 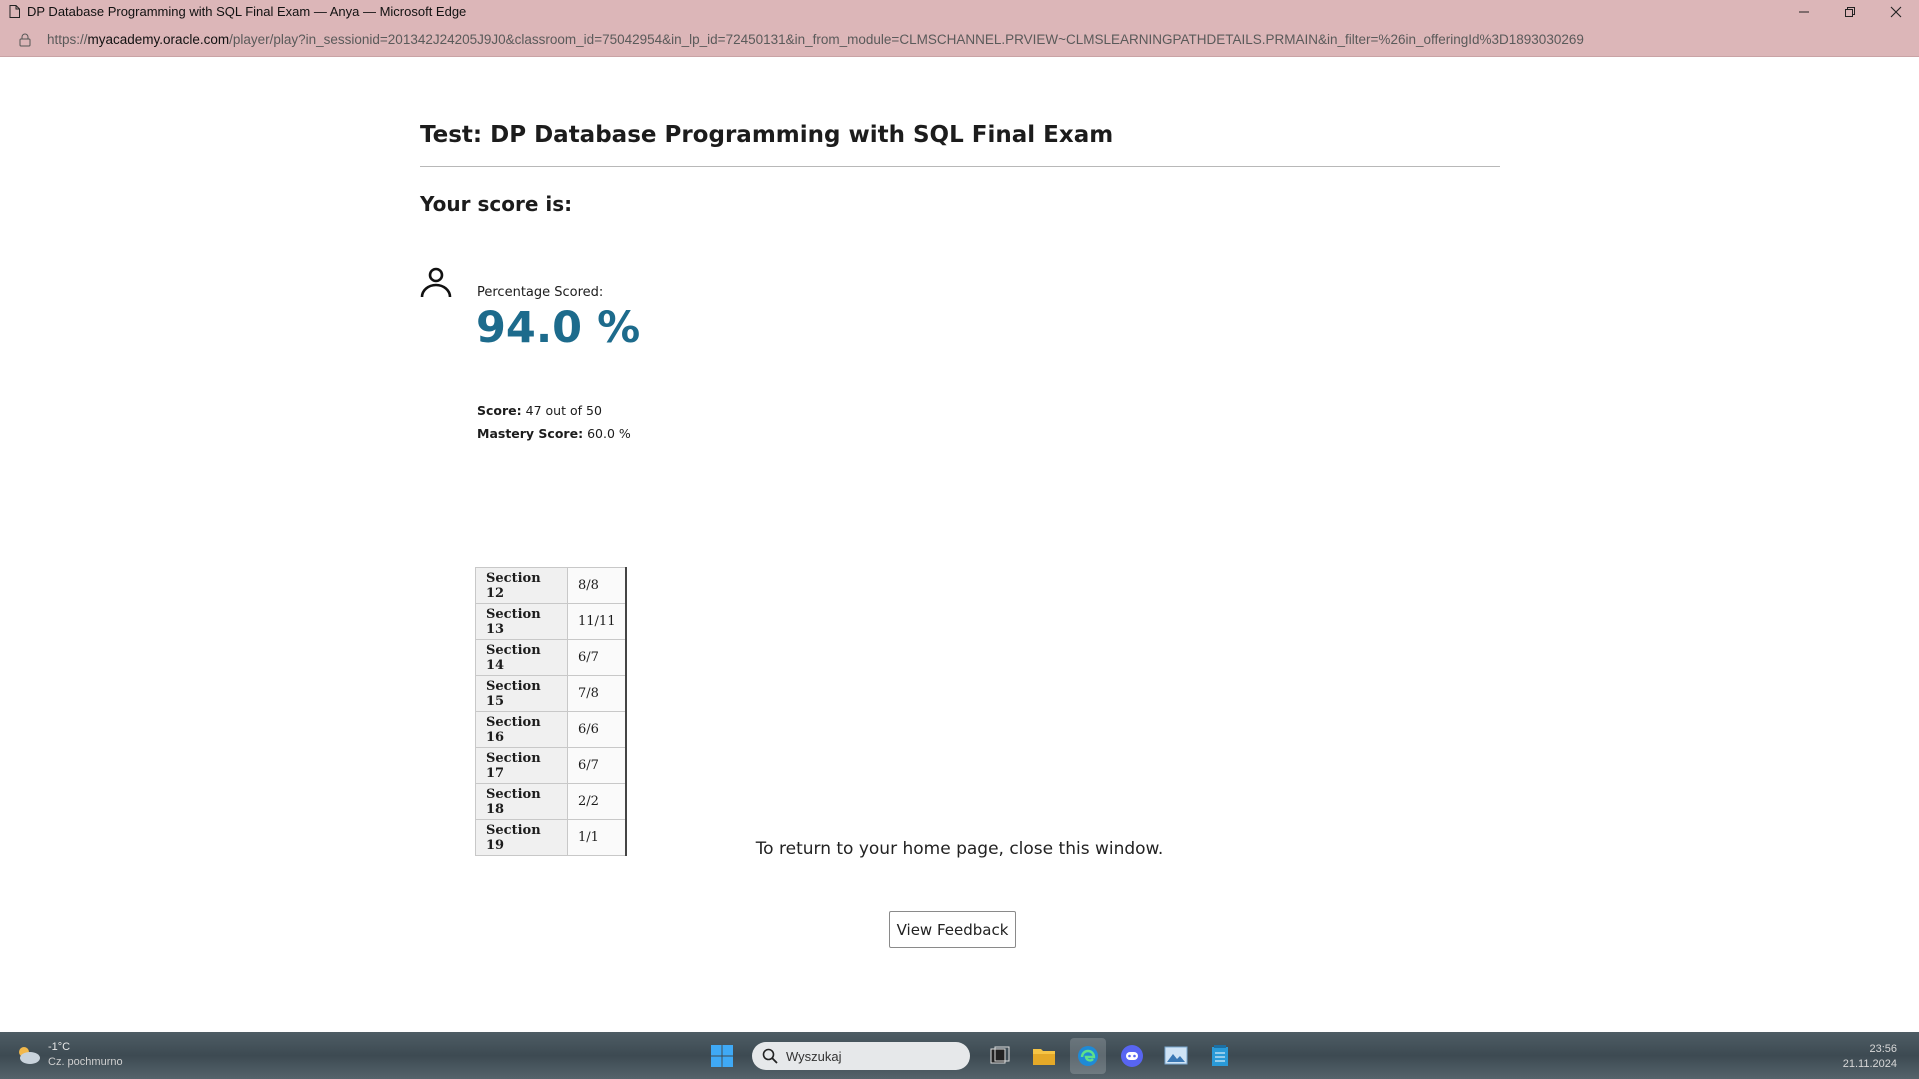 I want to click on table-row: Section 12 8/8, so click(x=551, y=585).